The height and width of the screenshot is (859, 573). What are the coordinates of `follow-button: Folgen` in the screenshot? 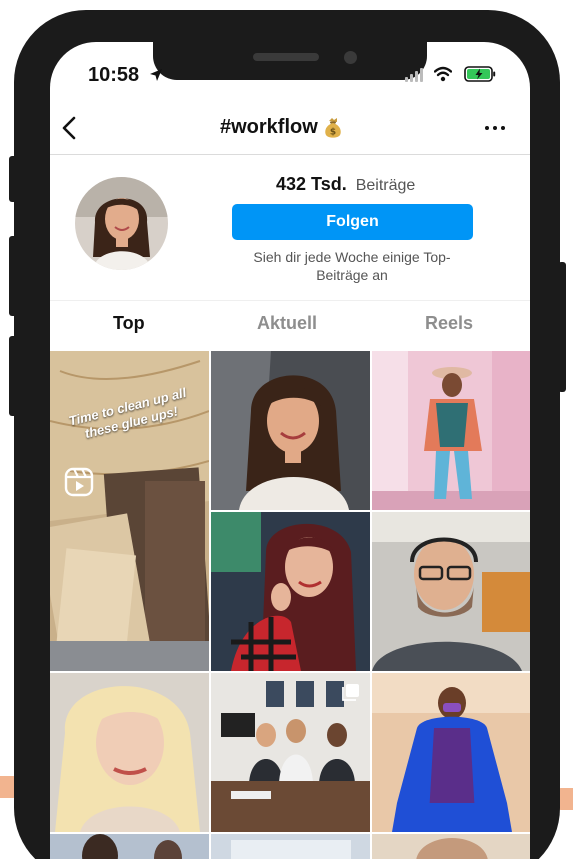 It's located at (352, 222).